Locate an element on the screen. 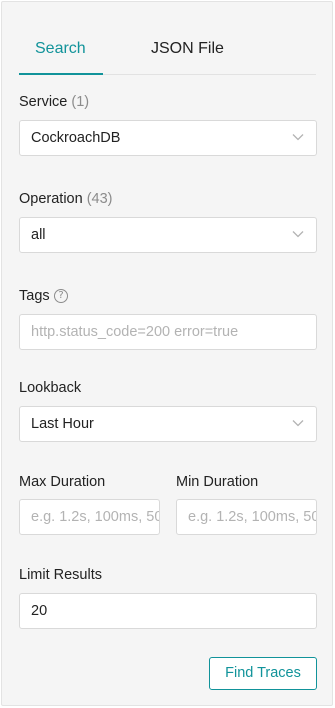  service-select: CockroachDB is located at coordinates (168, 138).